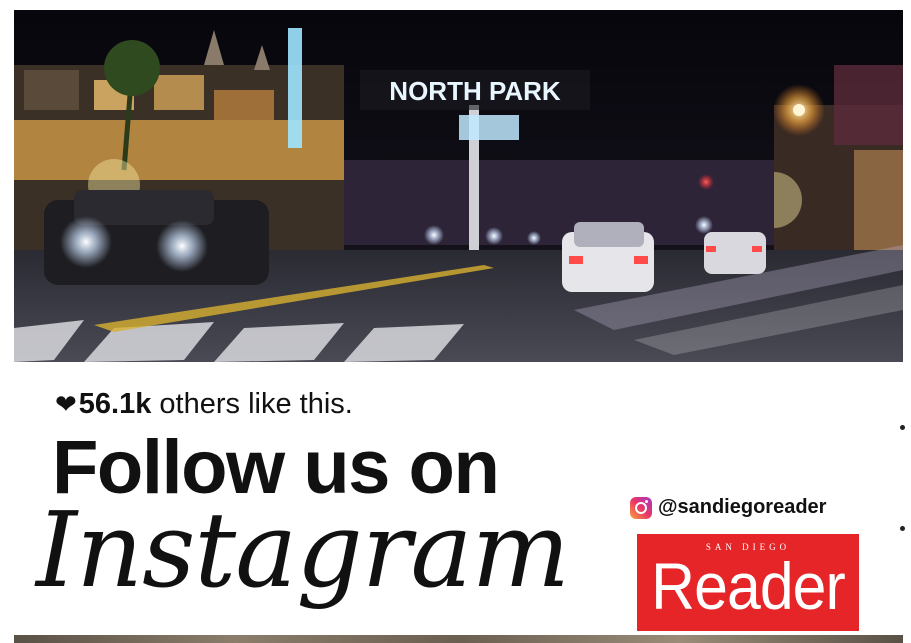 This screenshot has height=643, width=911. I want to click on logo-big-text: Reader, so click(748, 586).